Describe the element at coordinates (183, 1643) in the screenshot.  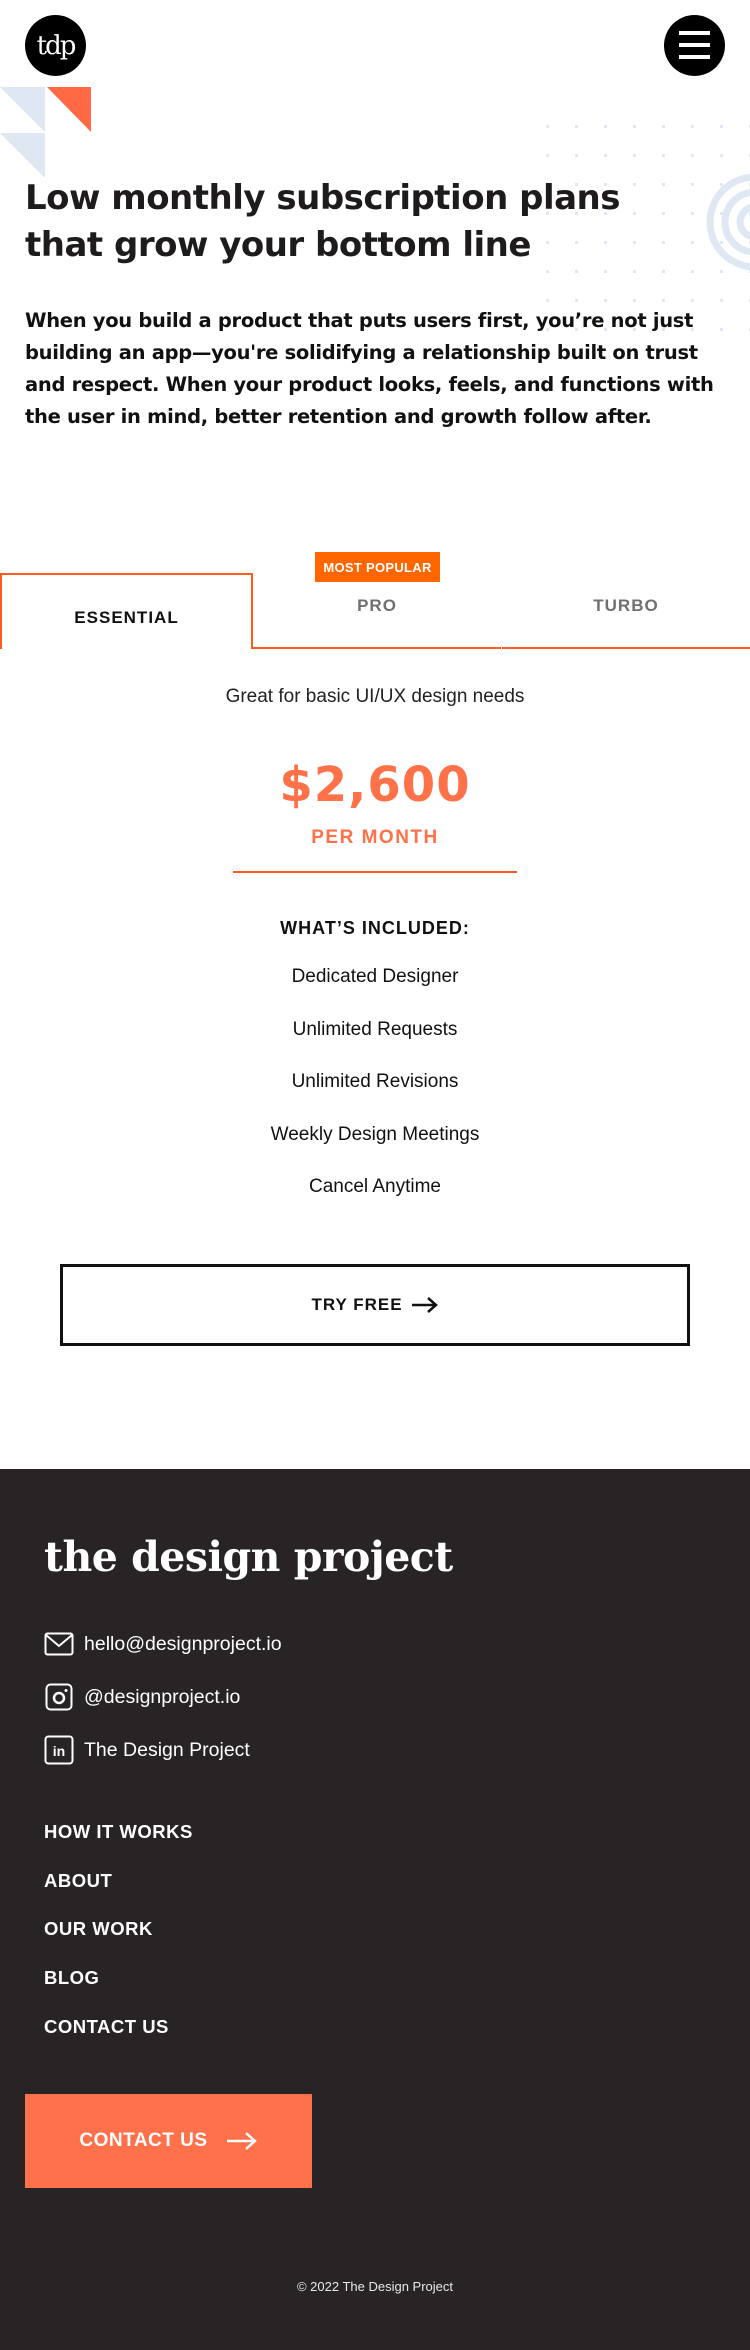
I see `email-text: hello@designproject.io` at that location.